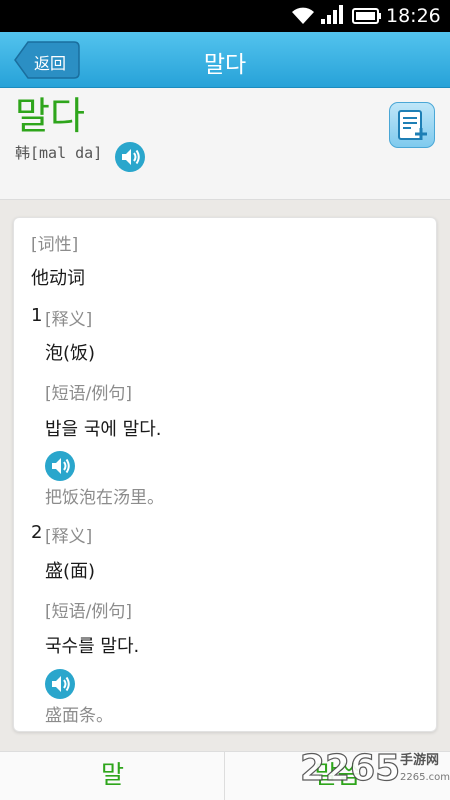 This screenshot has height=800, width=450. I want to click on headword: 말다, so click(50, 116).